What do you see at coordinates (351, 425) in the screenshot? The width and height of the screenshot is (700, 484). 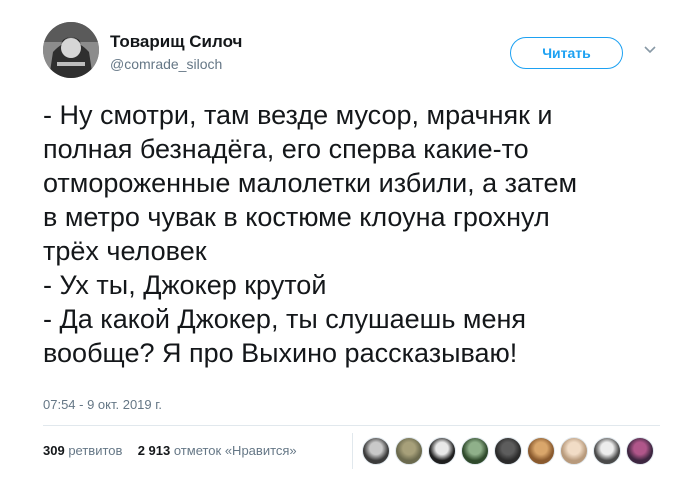 I see `divider` at bounding box center [351, 425].